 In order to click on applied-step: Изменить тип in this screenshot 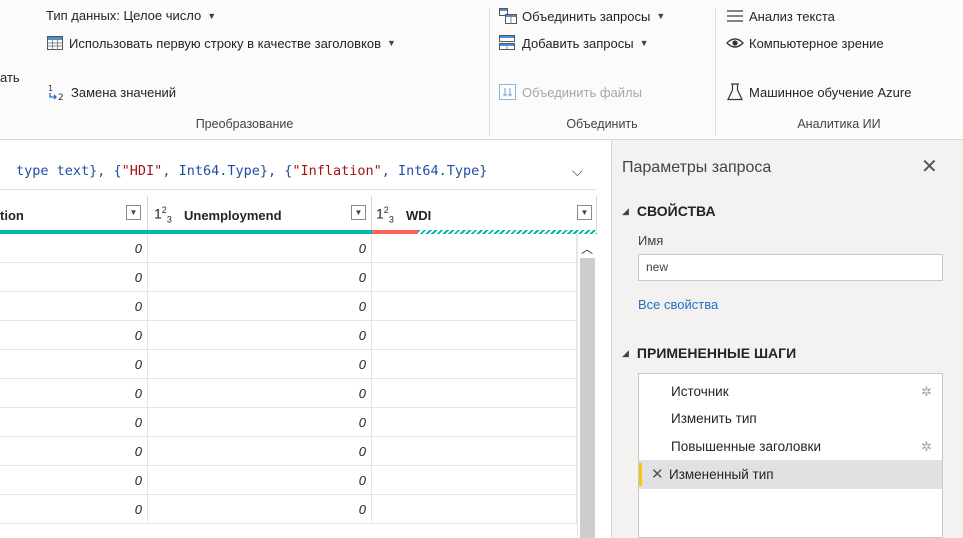, I will do `click(790, 418)`.